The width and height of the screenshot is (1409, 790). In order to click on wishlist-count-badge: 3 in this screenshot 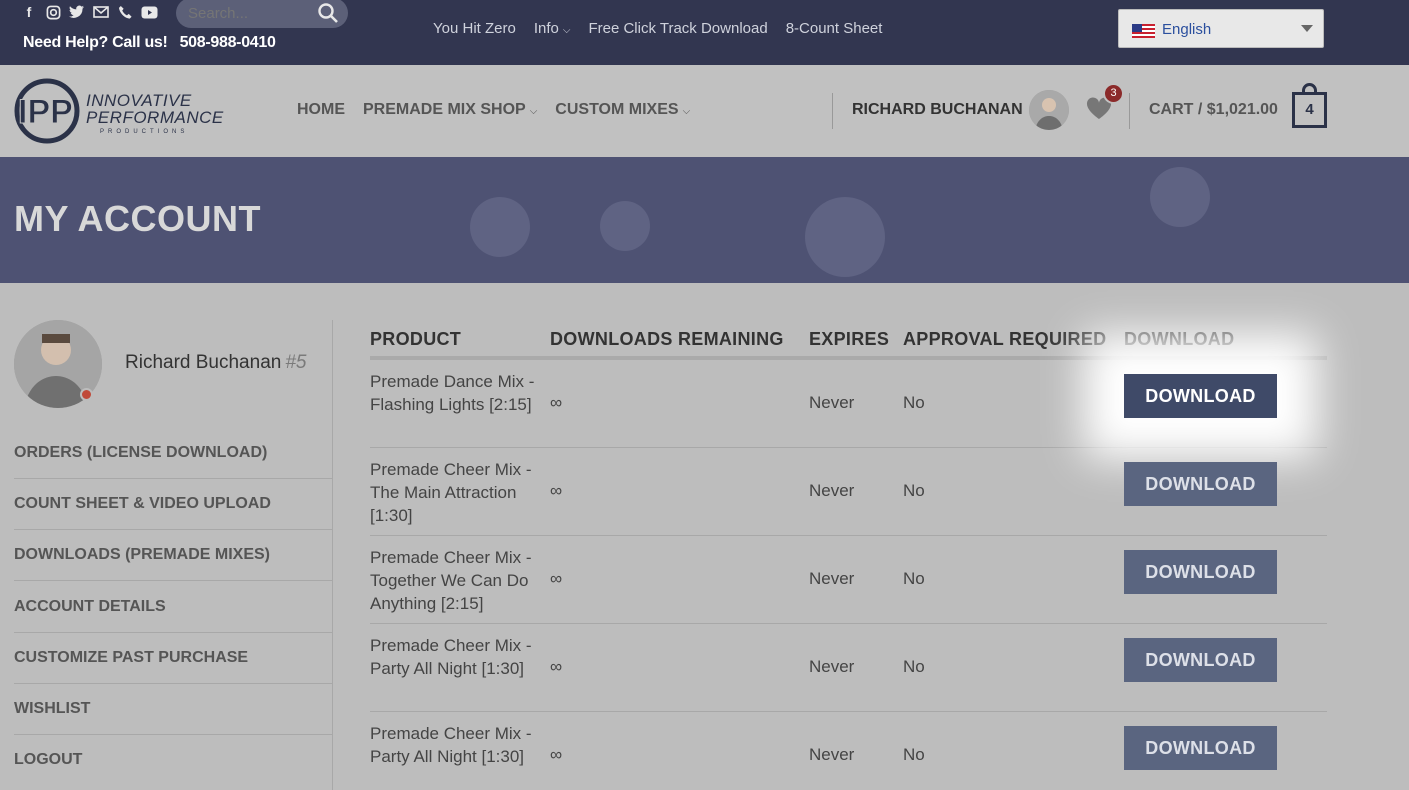, I will do `click(1113, 93)`.